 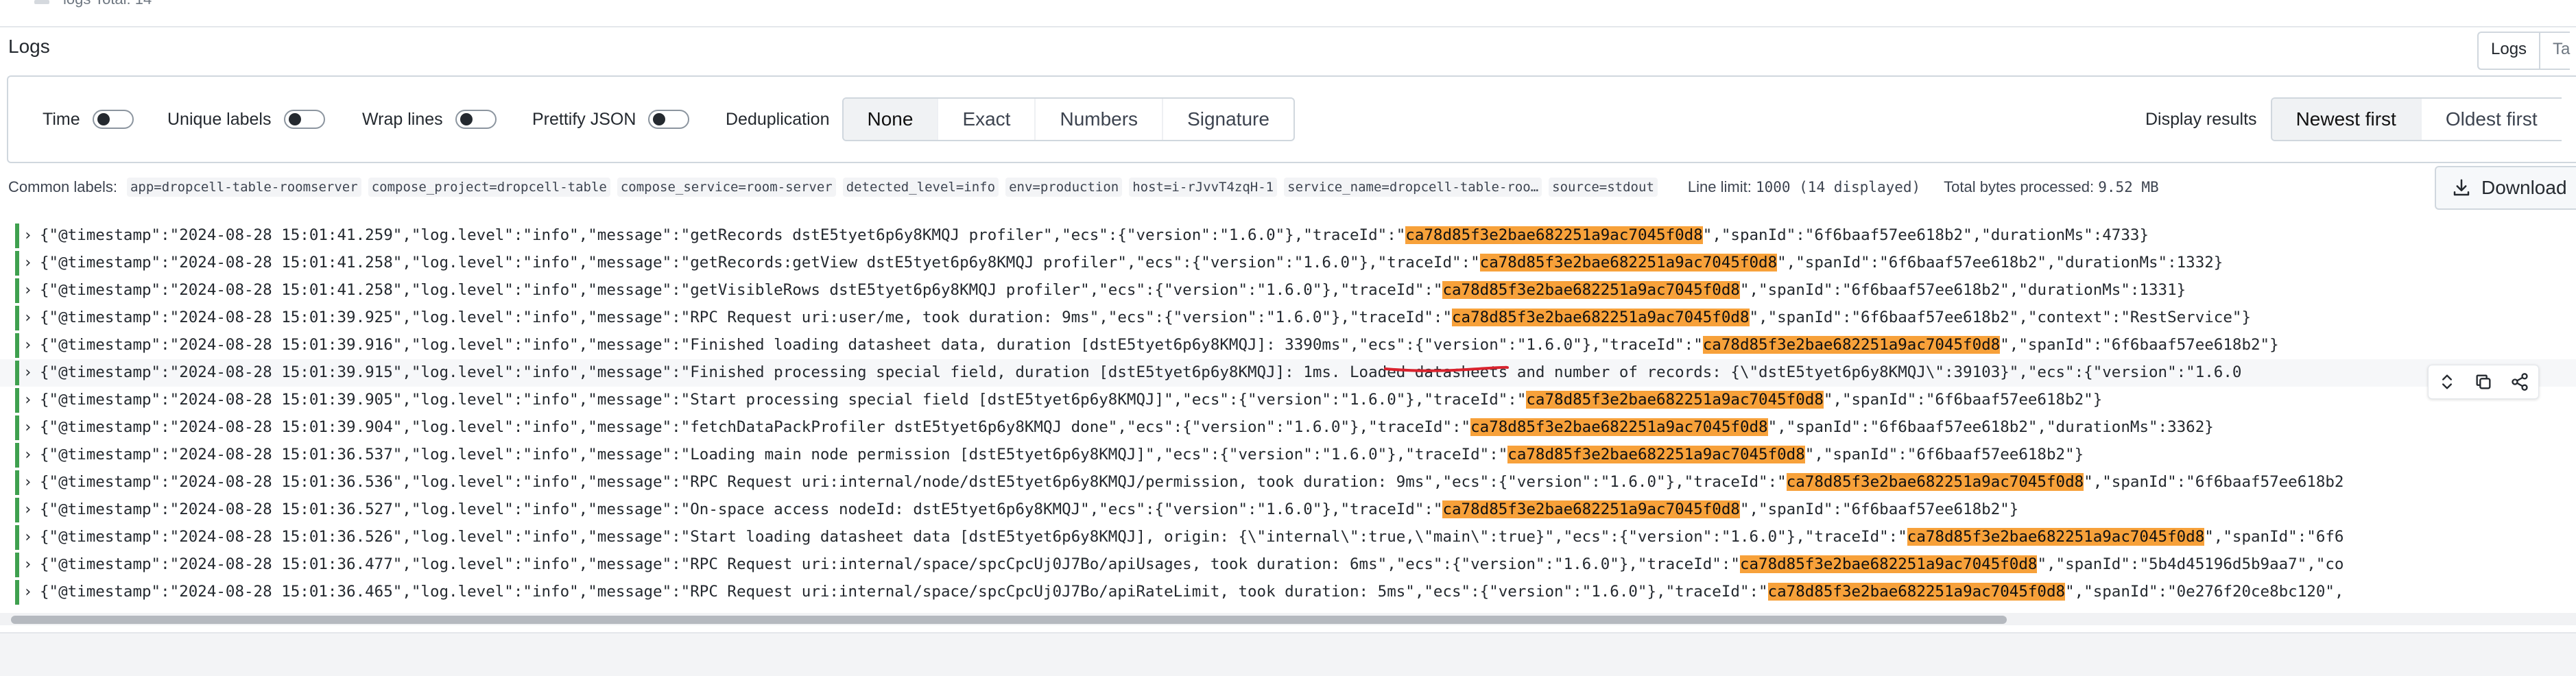 What do you see at coordinates (2461, 187) in the screenshot?
I see `download-icon` at bounding box center [2461, 187].